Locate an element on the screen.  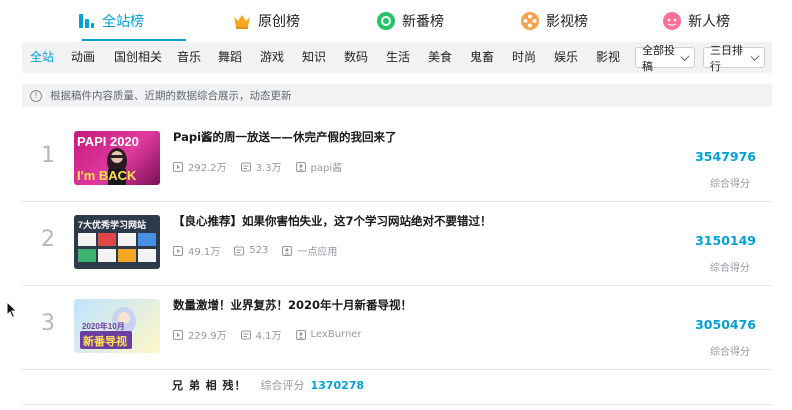
tab-newbie: 新人榜 is located at coordinates (696, 21).